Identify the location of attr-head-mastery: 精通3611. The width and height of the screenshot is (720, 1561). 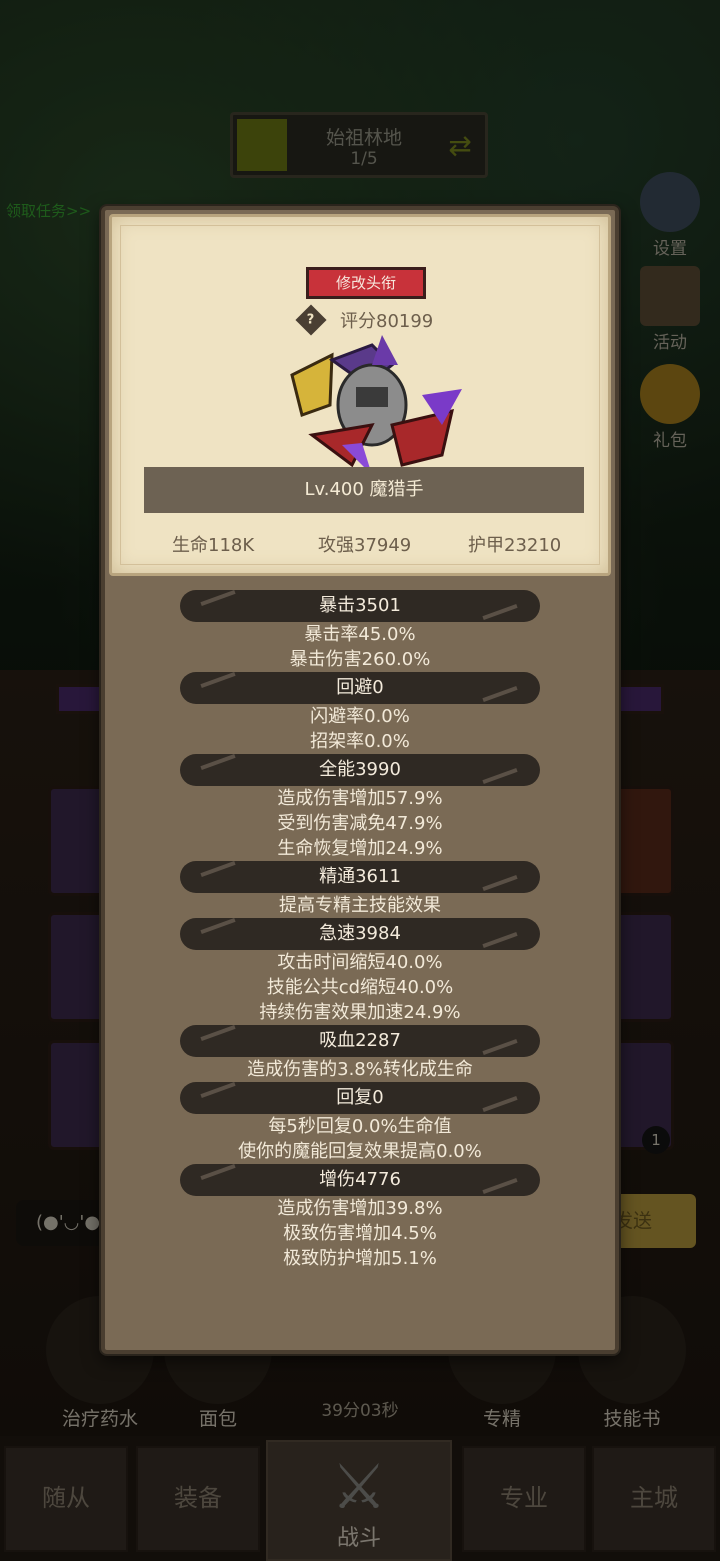
(360, 877).